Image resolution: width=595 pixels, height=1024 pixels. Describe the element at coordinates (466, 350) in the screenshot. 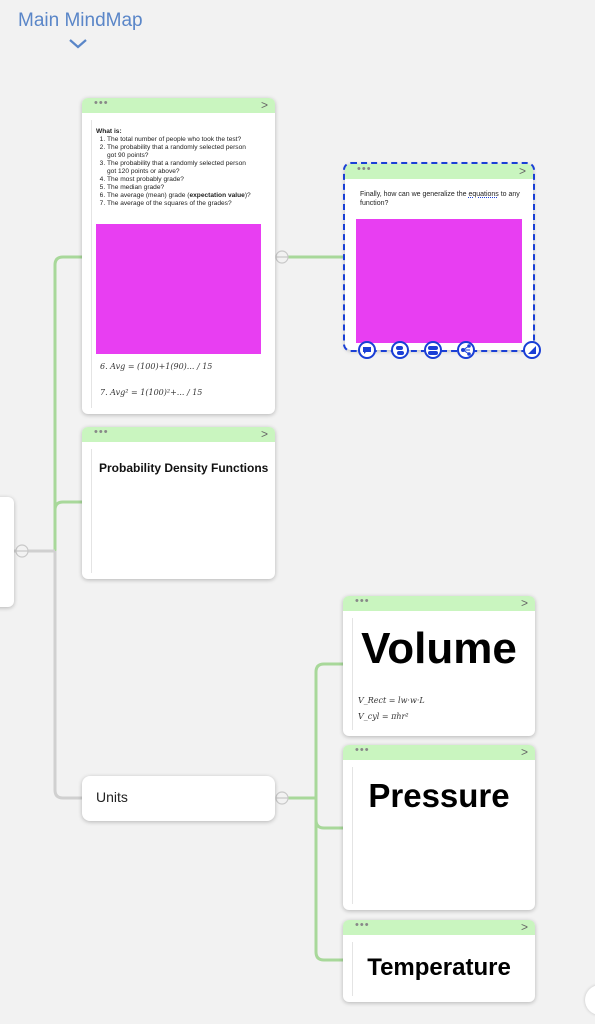

I see `share-icon` at that location.